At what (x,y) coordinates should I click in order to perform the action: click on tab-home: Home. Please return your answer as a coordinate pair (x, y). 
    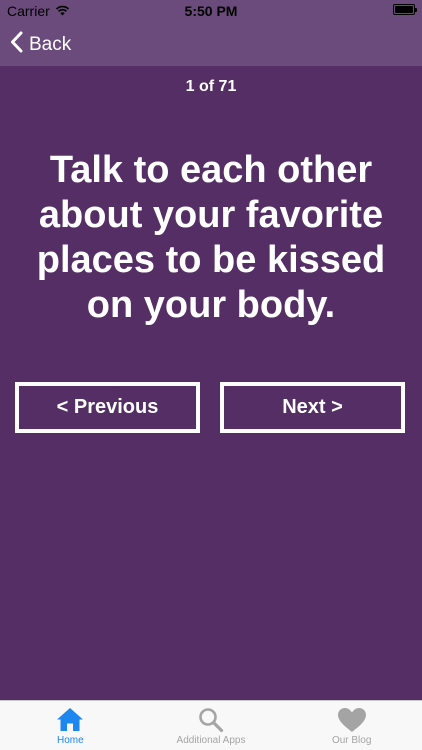
    Looking at the image, I should click on (70, 725).